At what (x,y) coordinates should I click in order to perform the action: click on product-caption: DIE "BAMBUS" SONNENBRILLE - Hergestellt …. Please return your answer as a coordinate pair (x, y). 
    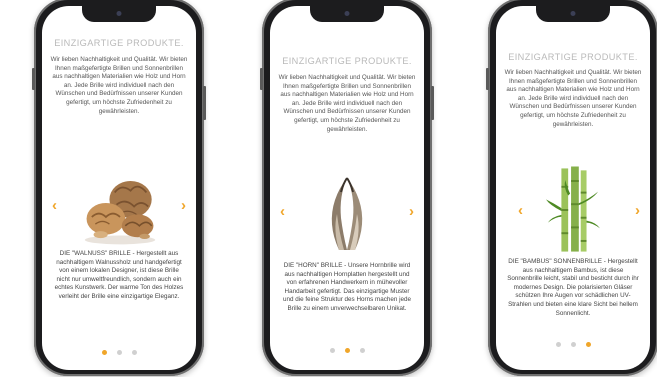
    Looking at the image, I should click on (573, 287).